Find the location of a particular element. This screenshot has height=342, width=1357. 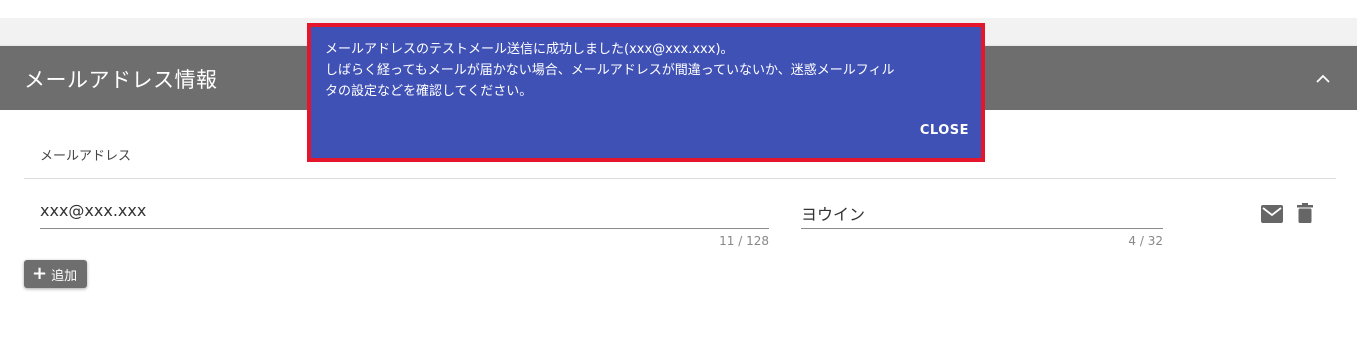

trash-icon is located at coordinates (1305, 213).